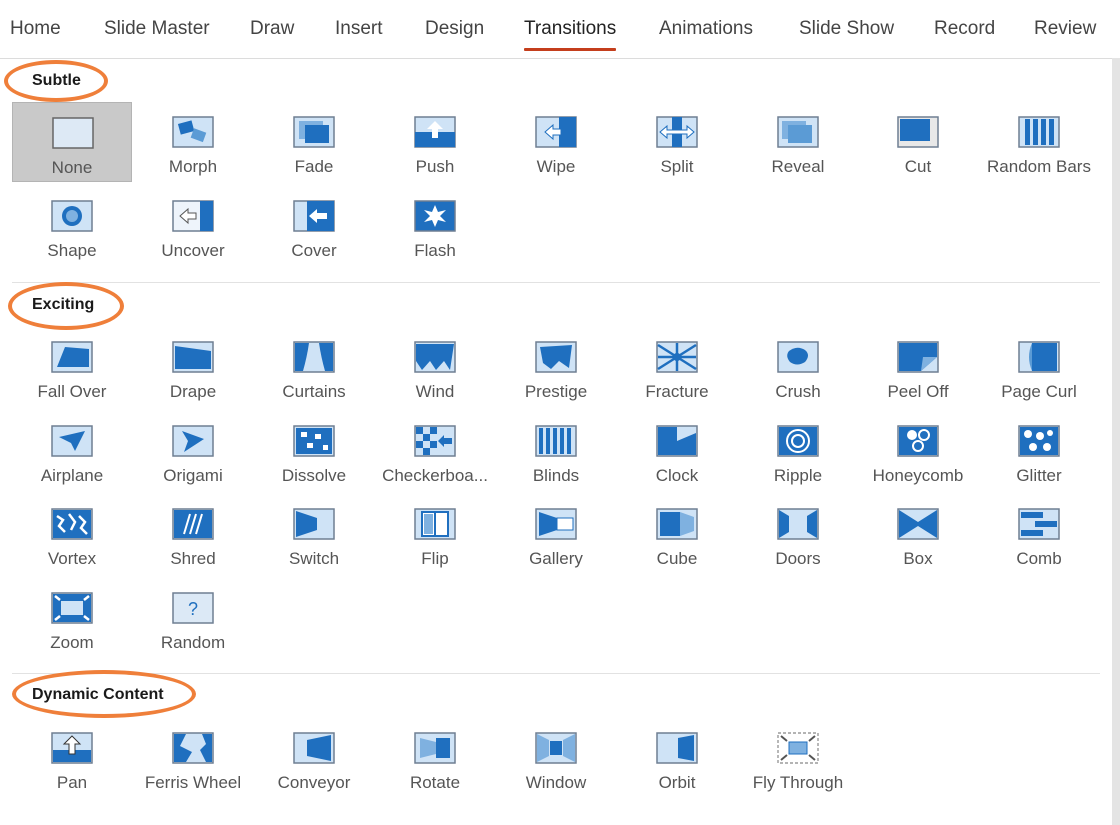  I want to click on transition-label: Doors, so click(798, 558).